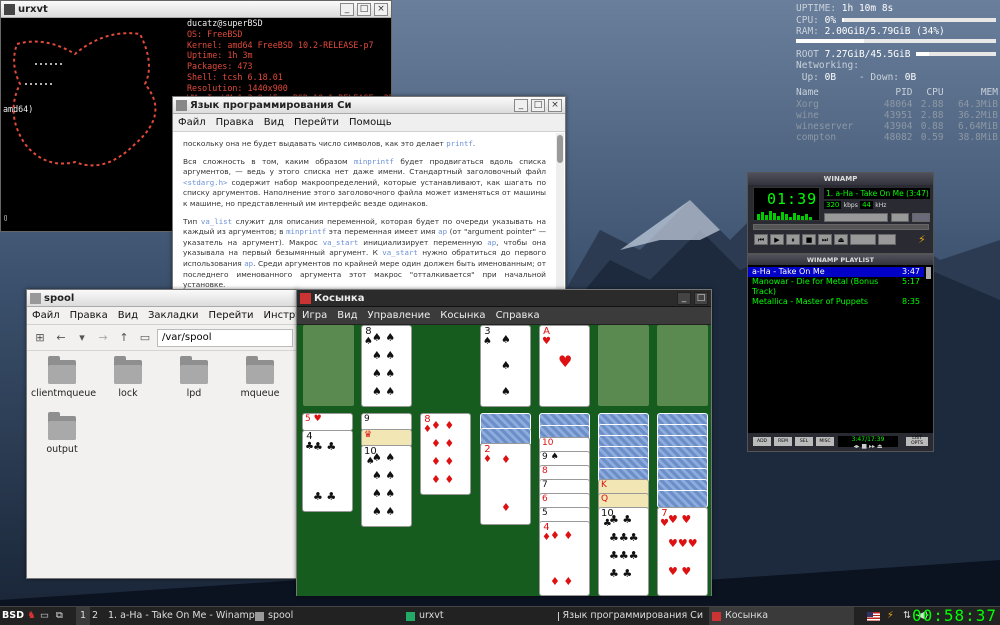 This screenshot has width=1000, height=625. What do you see at coordinates (682, 551) in the screenshot?
I see `tableau-card-7-hearts: 7 ♥ ♥ ♥ ♥♥♥ ♥ ♥` at bounding box center [682, 551].